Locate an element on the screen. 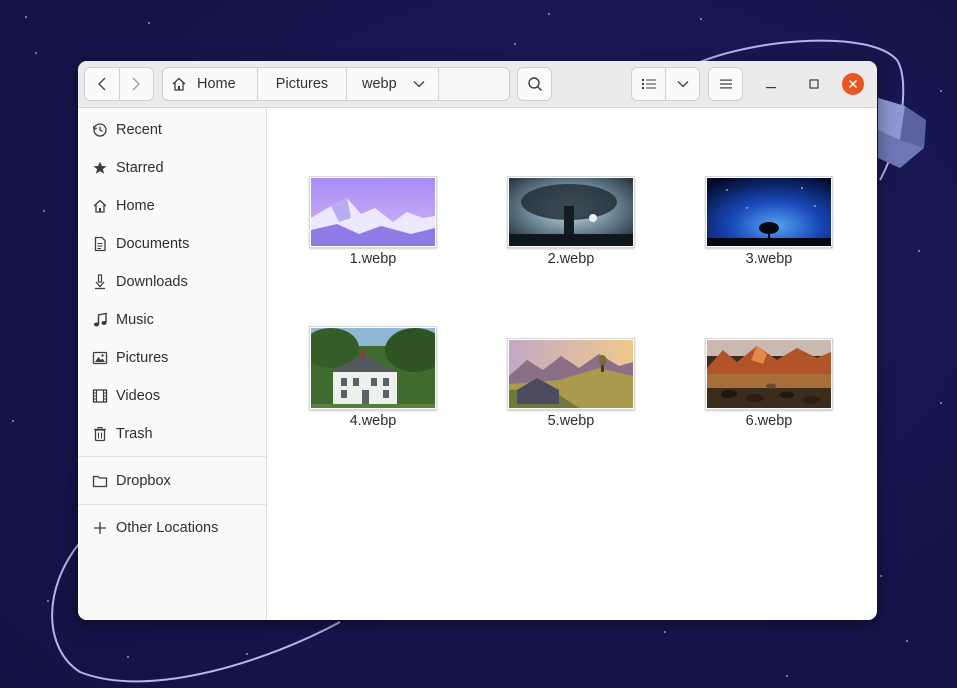  chevron-right-icon is located at coordinates (136, 84).